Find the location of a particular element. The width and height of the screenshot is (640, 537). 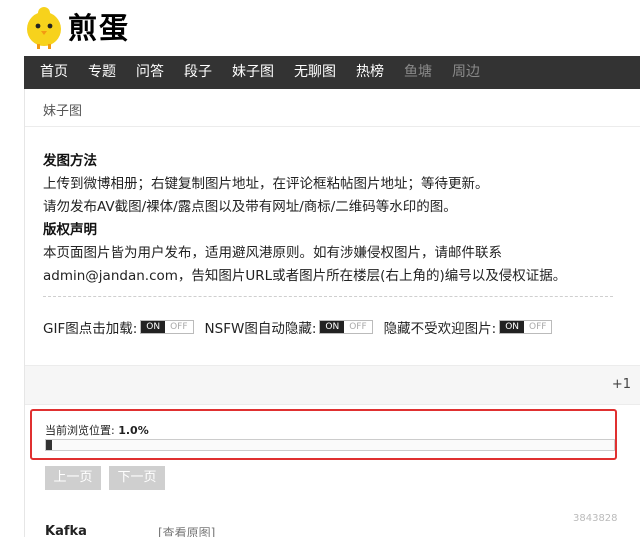

logo-text: 煎蛋 is located at coordinates (99, 28).